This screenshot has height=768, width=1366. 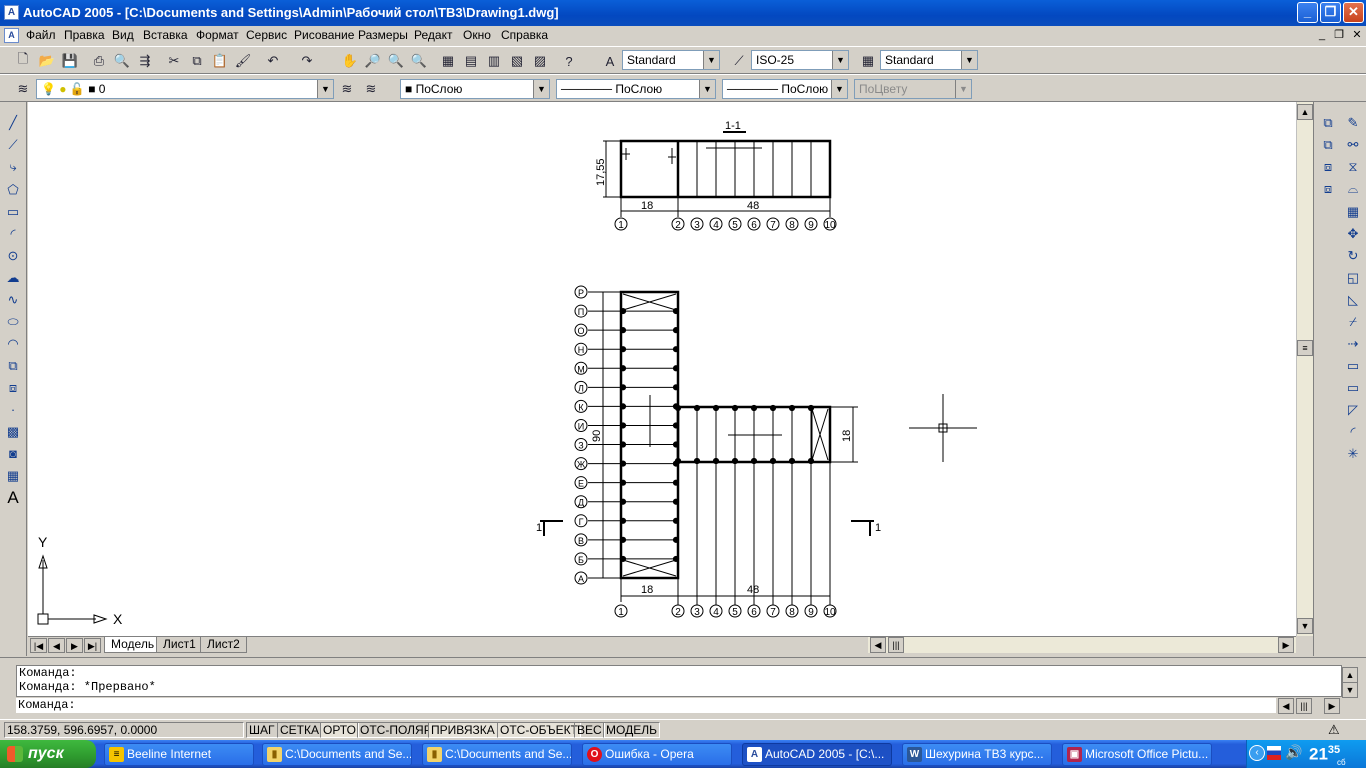 I want to click on plot-icon: ⎙, so click(x=99, y=61).